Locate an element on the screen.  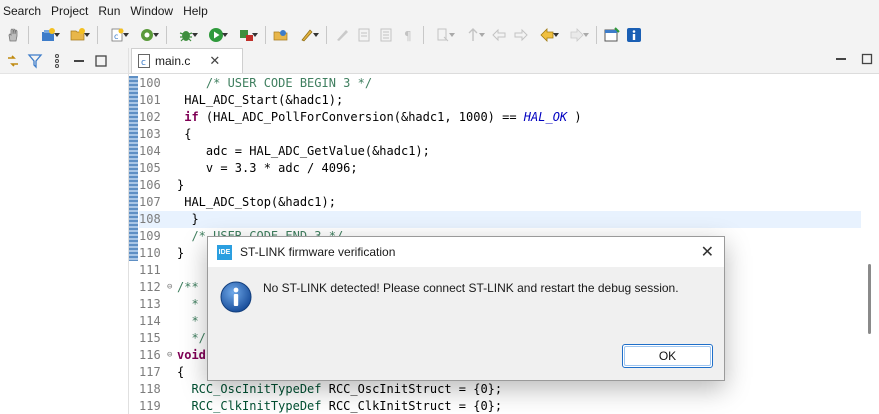
line-number: 103 is located at coordinates (150, 134).